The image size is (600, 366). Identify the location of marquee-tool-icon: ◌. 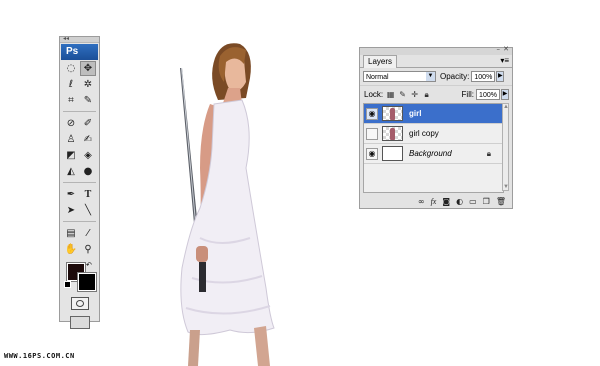
(71, 68).